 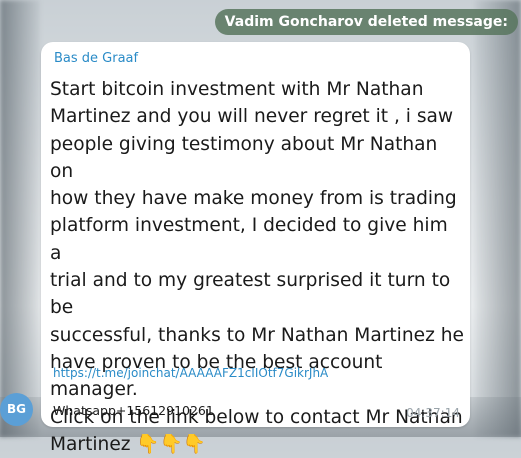 I want to click on message-timestamp: 04:37:14, so click(x=433, y=413).